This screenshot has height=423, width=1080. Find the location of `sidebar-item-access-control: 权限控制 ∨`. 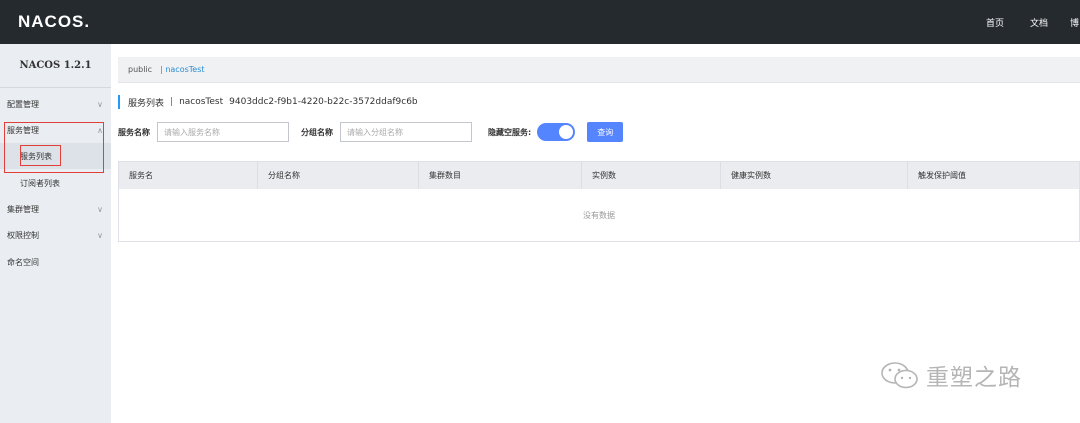

sidebar-item-access-control: 权限控制 ∨ is located at coordinates (55, 235).